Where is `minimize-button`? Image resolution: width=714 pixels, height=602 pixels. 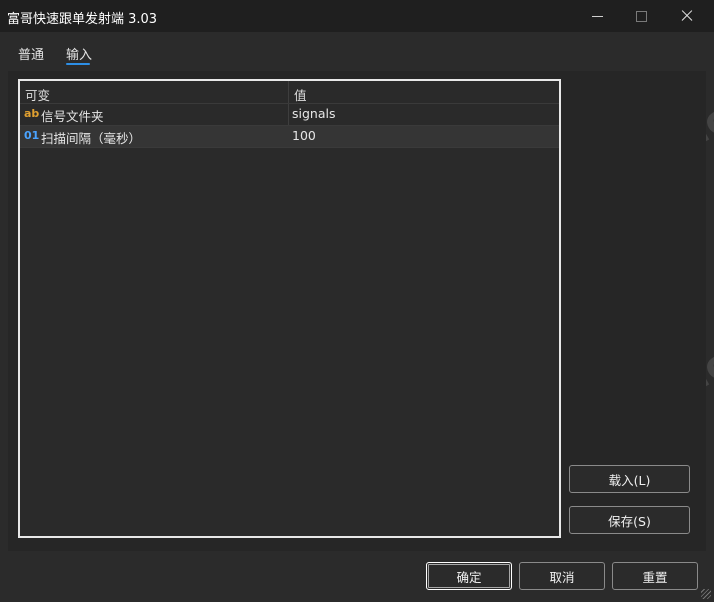 minimize-button is located at coordinates (597, 16).